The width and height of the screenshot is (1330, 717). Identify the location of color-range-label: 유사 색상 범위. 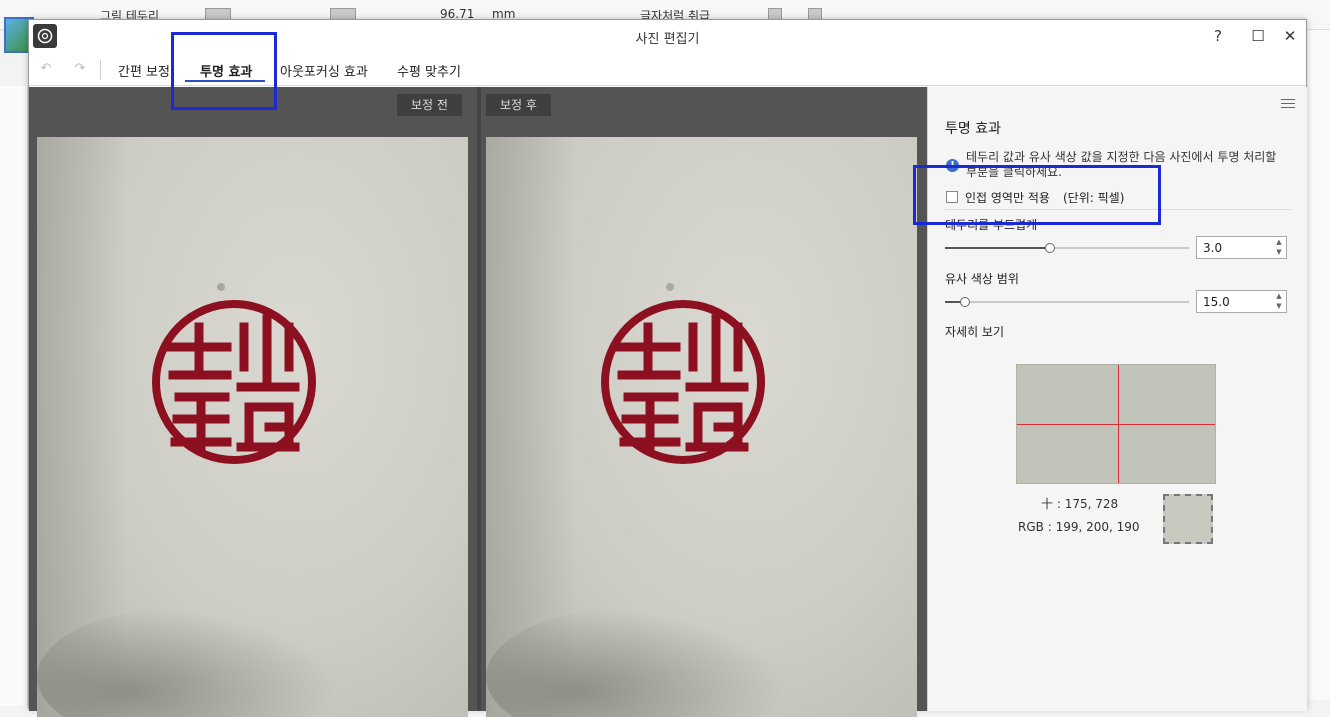
(982, 279).